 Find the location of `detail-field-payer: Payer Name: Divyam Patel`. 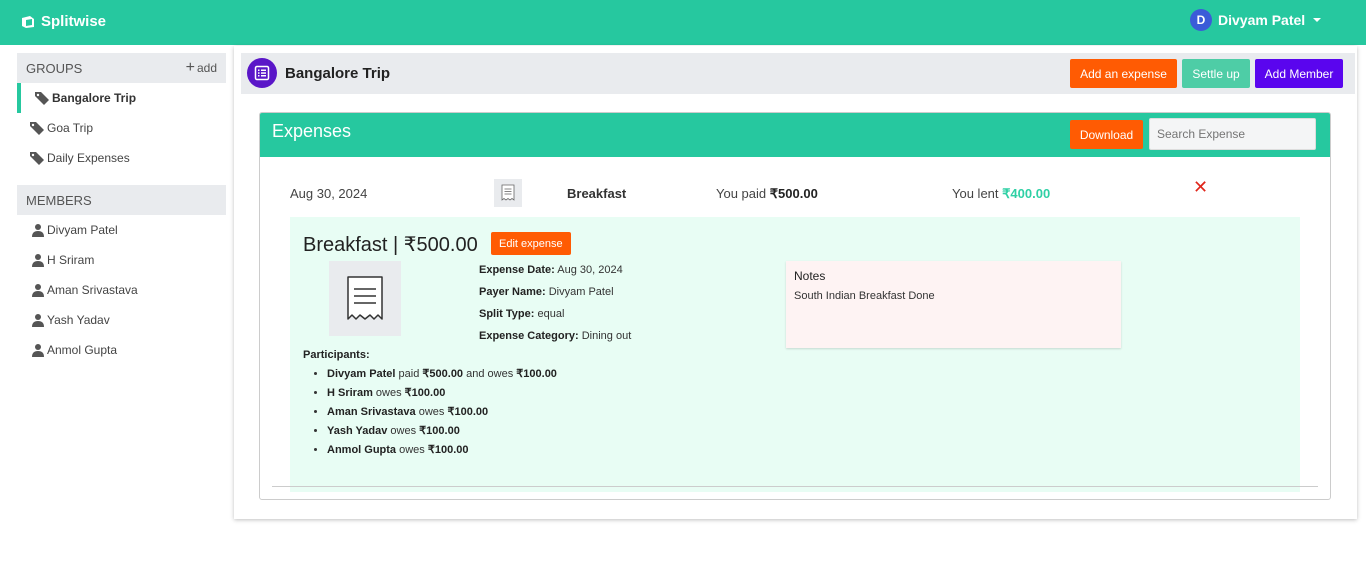

detail-field-payer: Payer Name: Divyam Patel is located at coordinates (546, 292).